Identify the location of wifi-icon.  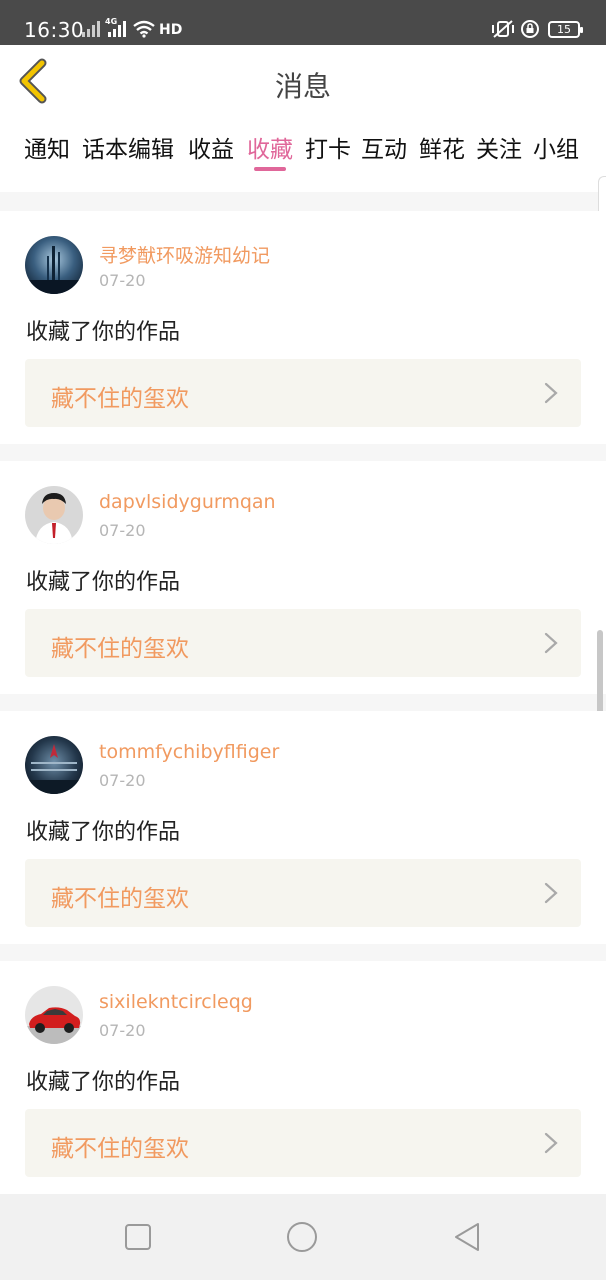
(144, 31).